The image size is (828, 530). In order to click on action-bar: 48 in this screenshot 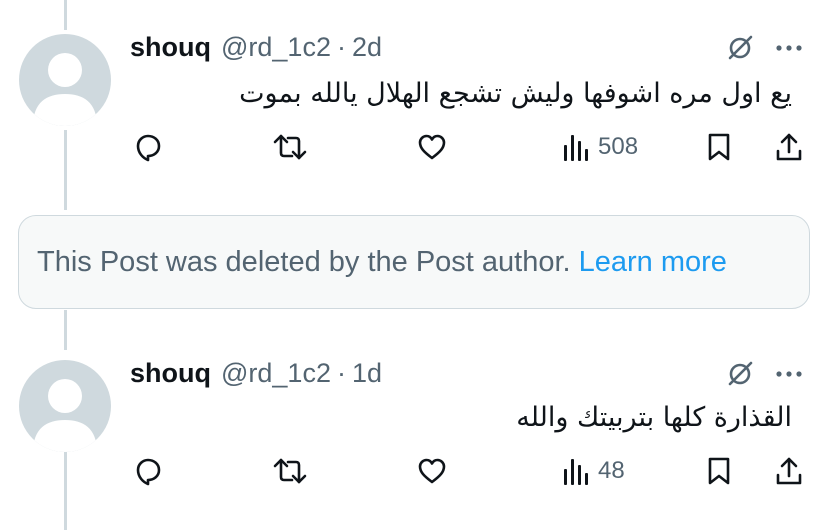, I will do `click(414, 471)`.